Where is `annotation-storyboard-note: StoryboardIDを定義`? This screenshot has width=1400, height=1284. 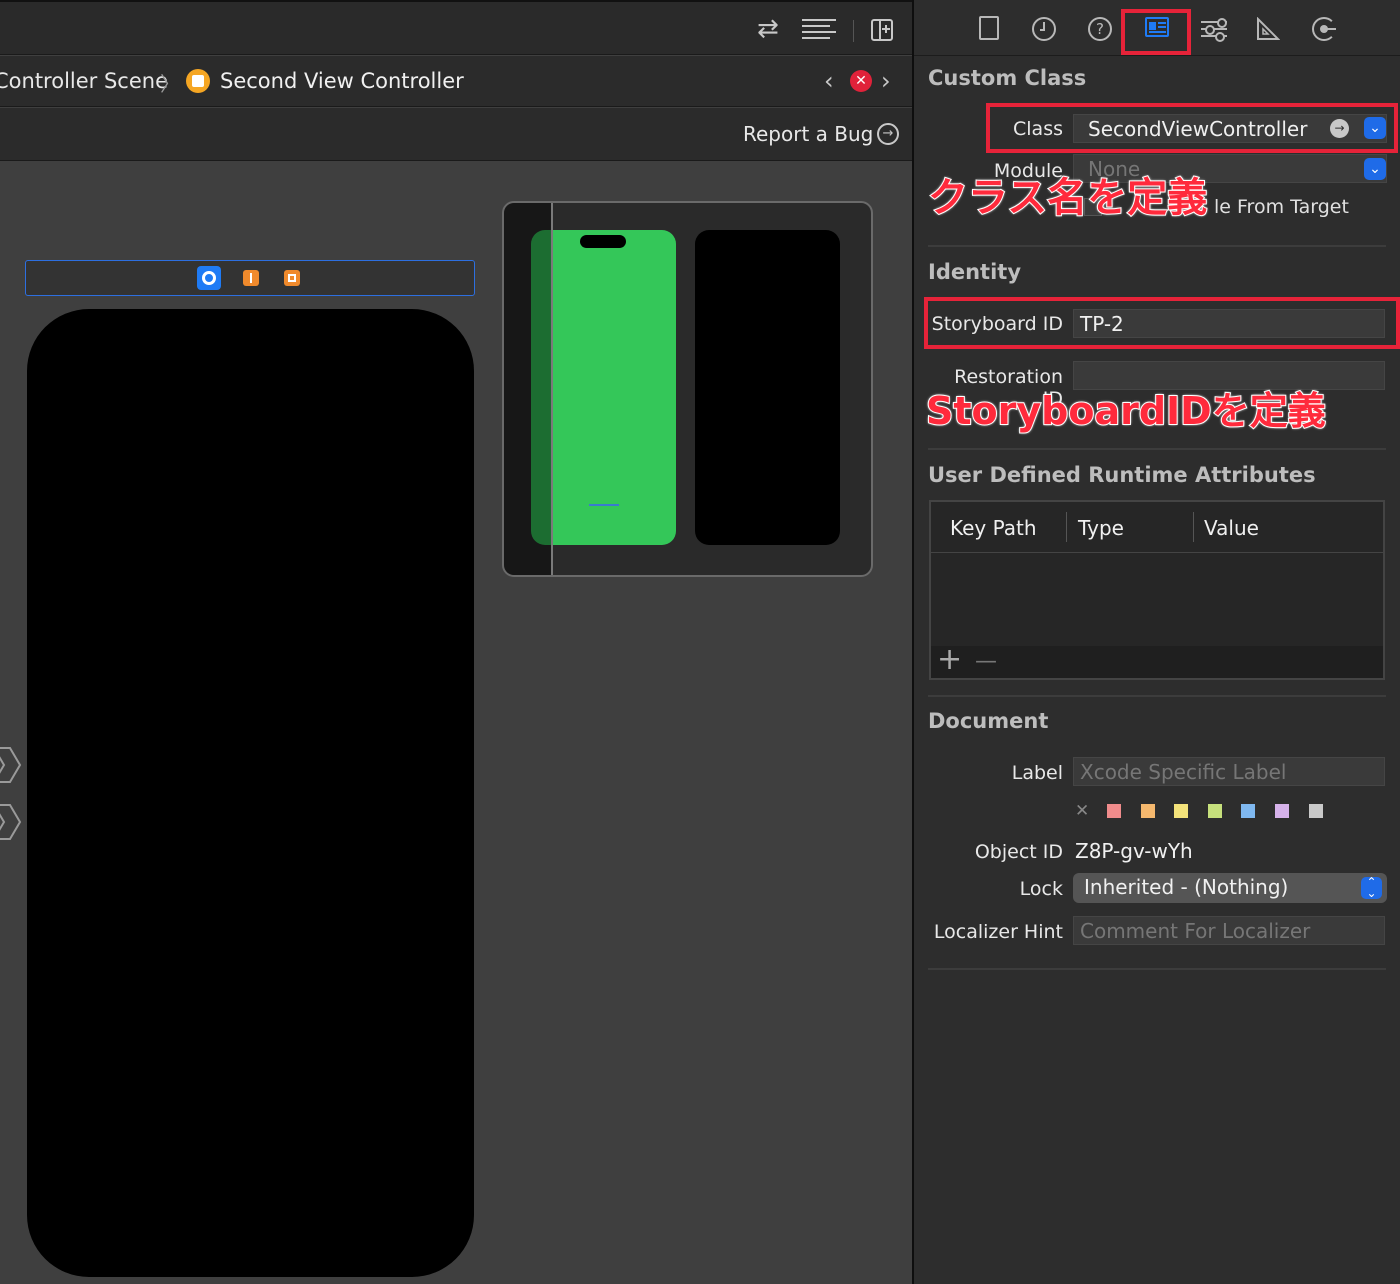 annotation-storyboard-note: StoryboardIDを定義 is located at coordinates (1126, 411).